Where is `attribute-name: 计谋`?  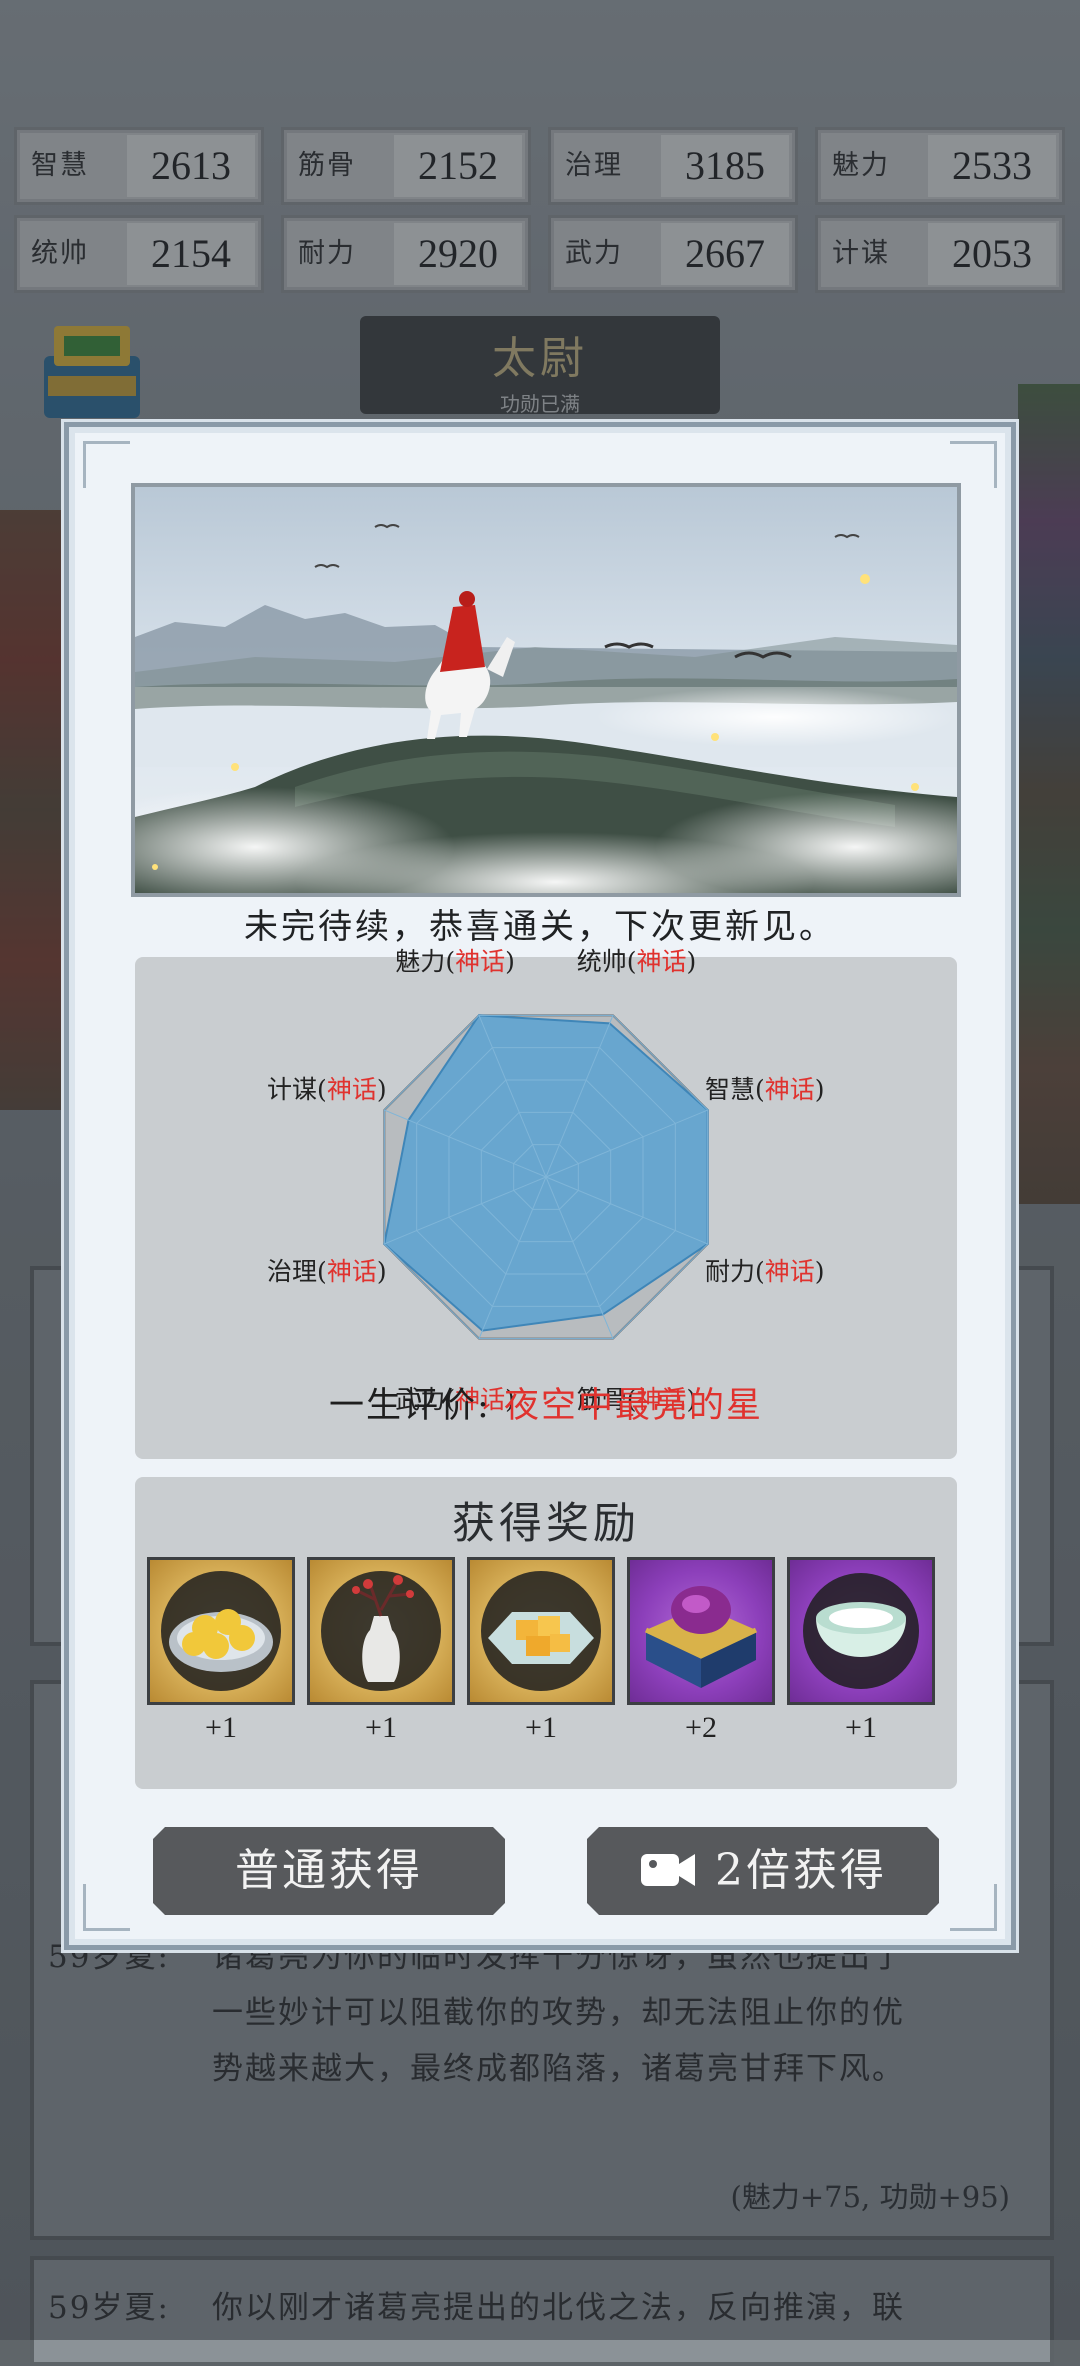 attribute-name: 计谋 is located at coordinates (292, 1090).